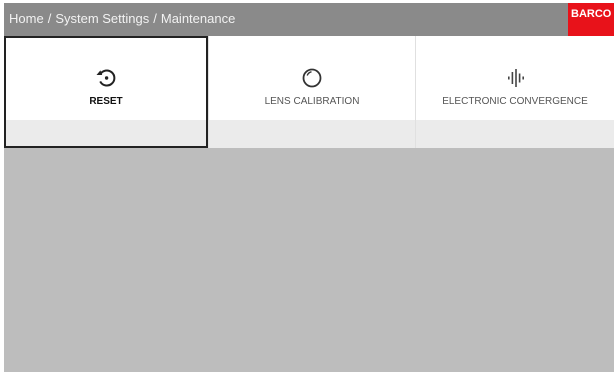  I want to click on breadcrumb-maintenance: Maintenance, so click(198, 18).